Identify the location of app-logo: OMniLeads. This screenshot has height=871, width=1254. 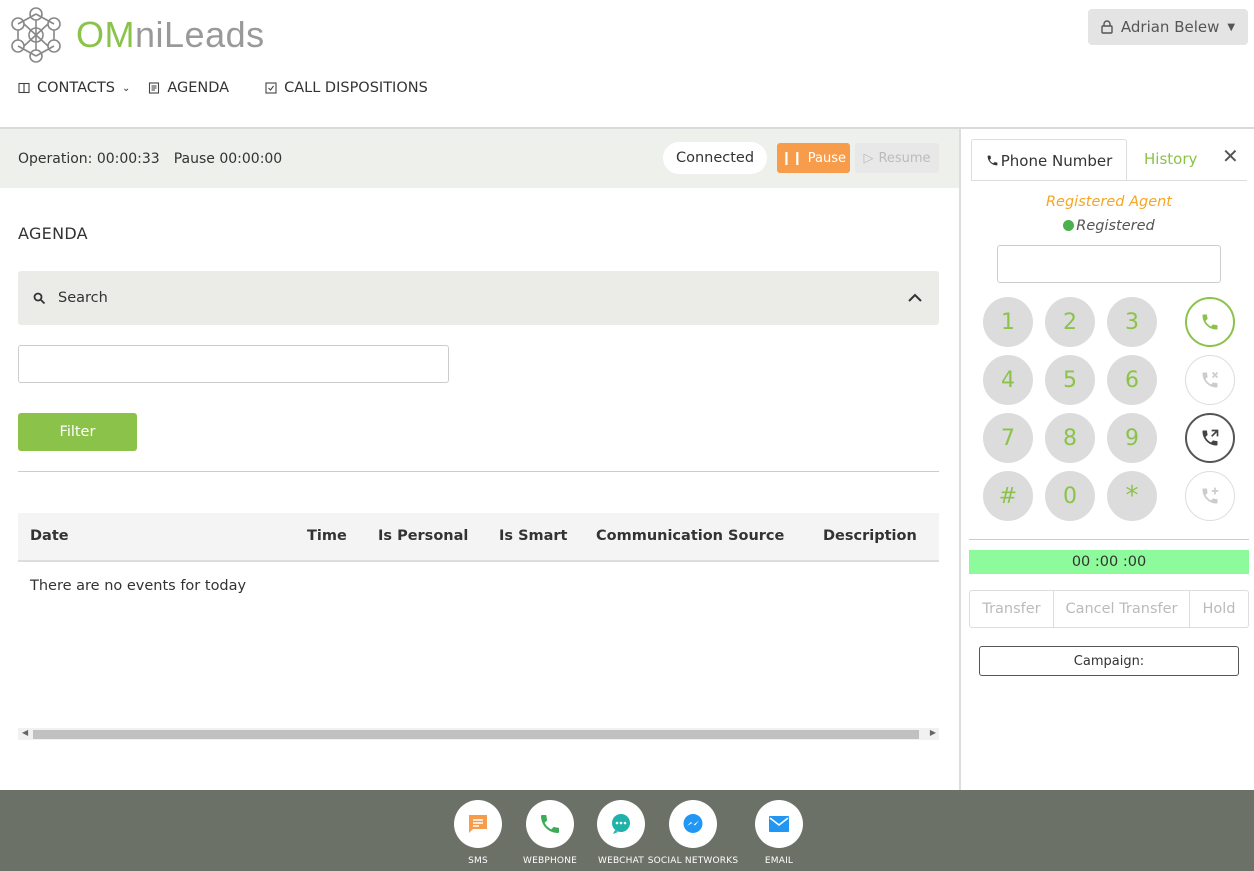
(135, 35).